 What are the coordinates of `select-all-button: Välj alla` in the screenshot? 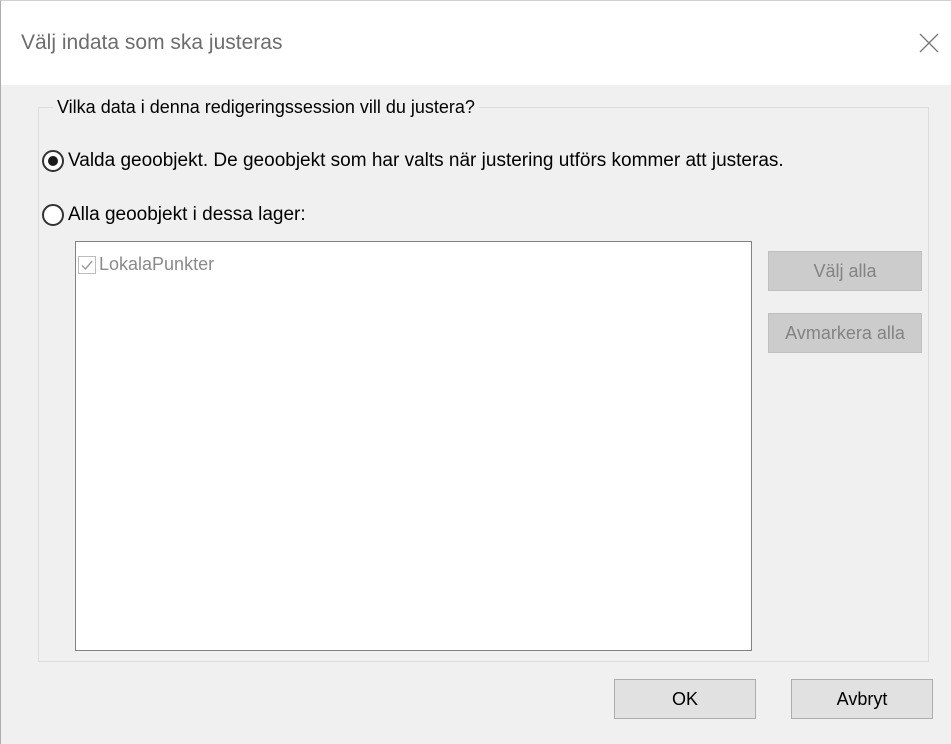 It's located at (845, 271).